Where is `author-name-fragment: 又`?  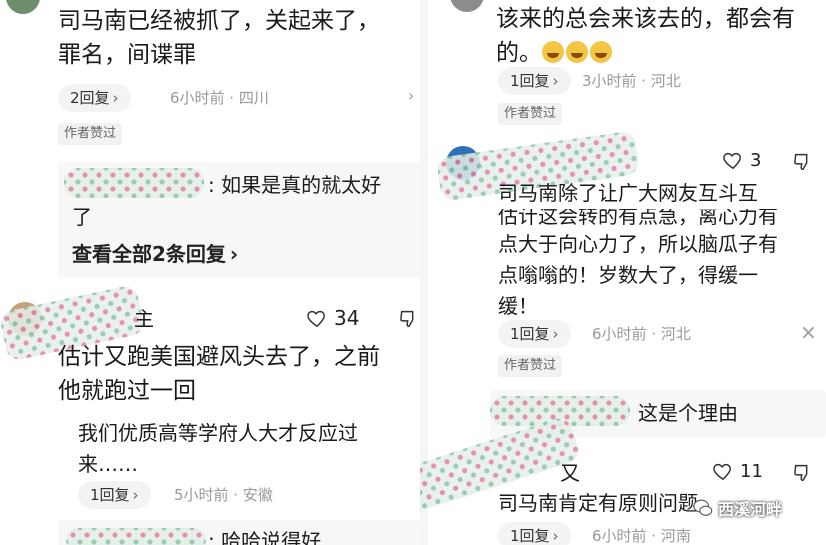
author-name-fragment: 又 is located at coordinates (570, 473).